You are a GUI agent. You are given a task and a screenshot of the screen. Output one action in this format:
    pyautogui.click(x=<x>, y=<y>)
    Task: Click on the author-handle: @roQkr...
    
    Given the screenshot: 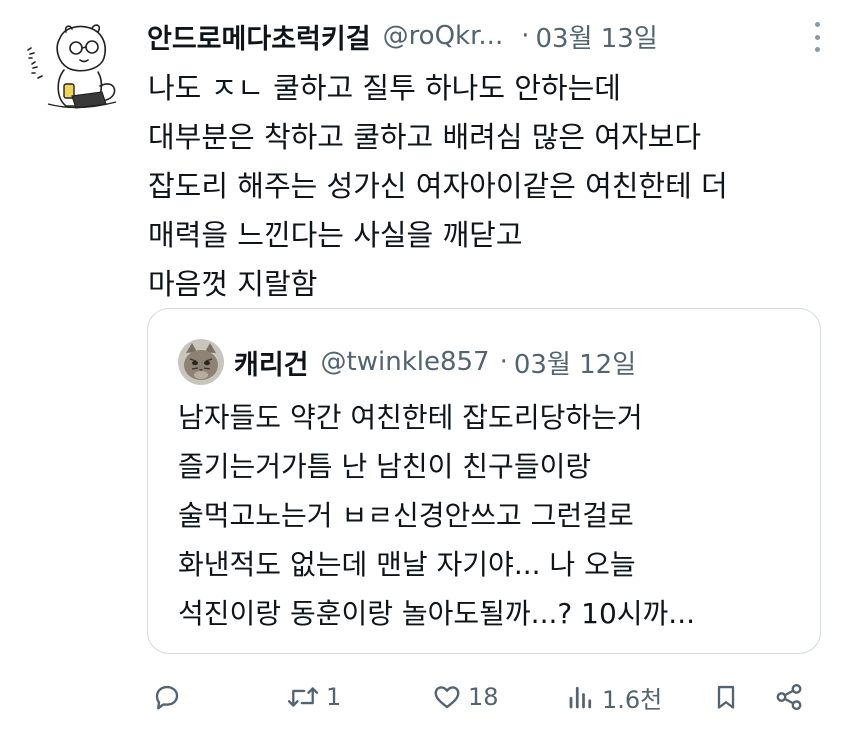 What is the action you would take?
    pyautogui.click(x=443, y=36)
    